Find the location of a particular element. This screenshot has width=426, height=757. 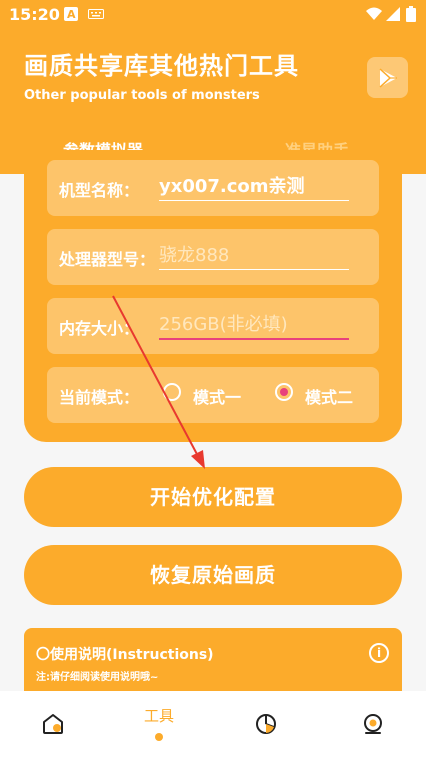

mode-one-radio is located at coordinates (172, 392).